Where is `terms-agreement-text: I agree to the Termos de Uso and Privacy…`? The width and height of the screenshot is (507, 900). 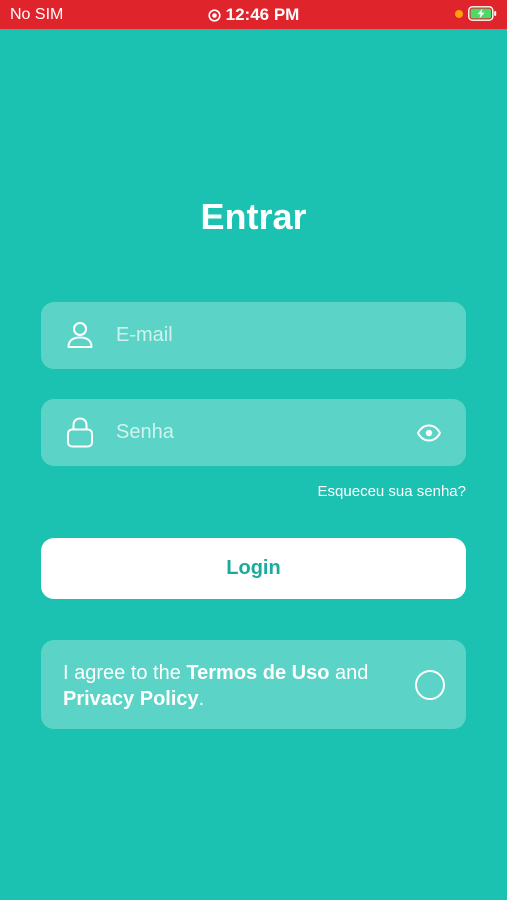 terms-agreement-text: I agree to the Termos de Uso and Privacy… is located at coordinates (233, 686).